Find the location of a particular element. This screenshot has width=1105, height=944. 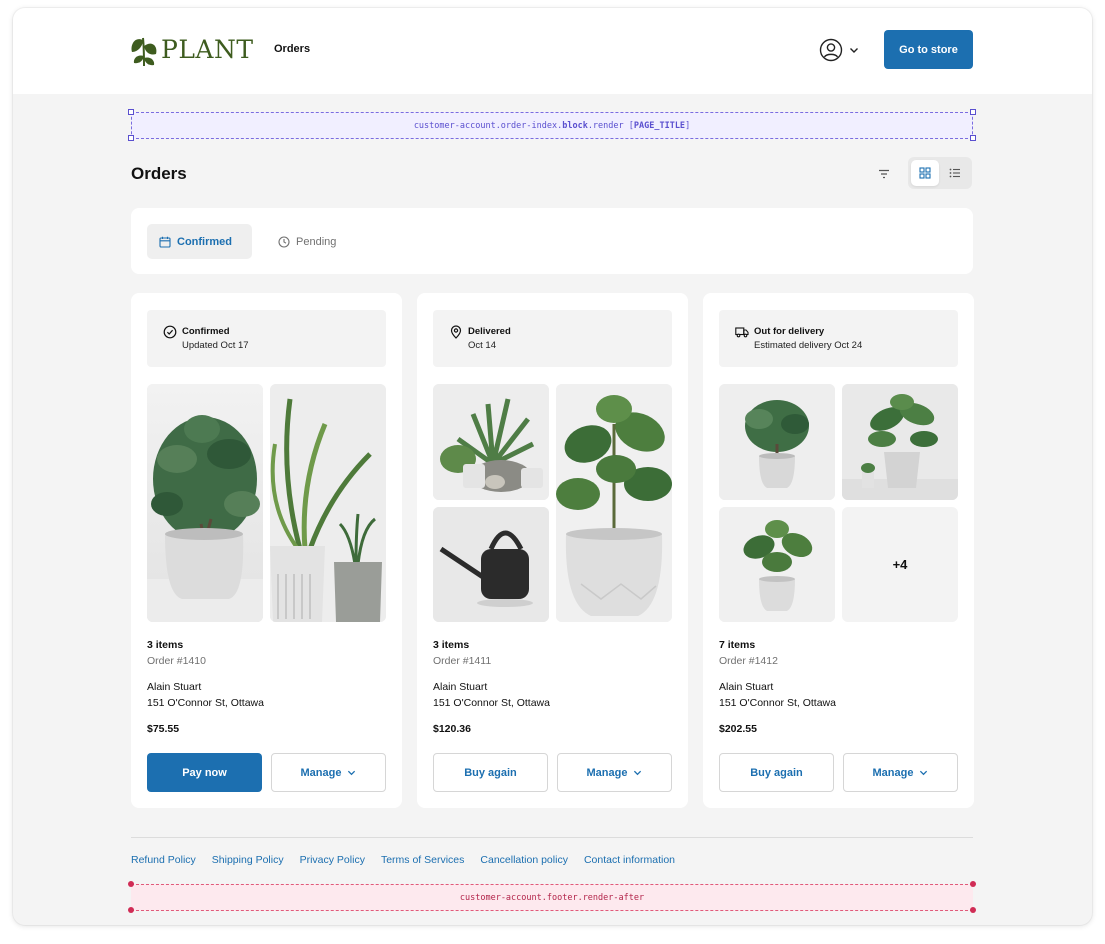

pay-now-button: Pay now is located at coordinates (204, 772).